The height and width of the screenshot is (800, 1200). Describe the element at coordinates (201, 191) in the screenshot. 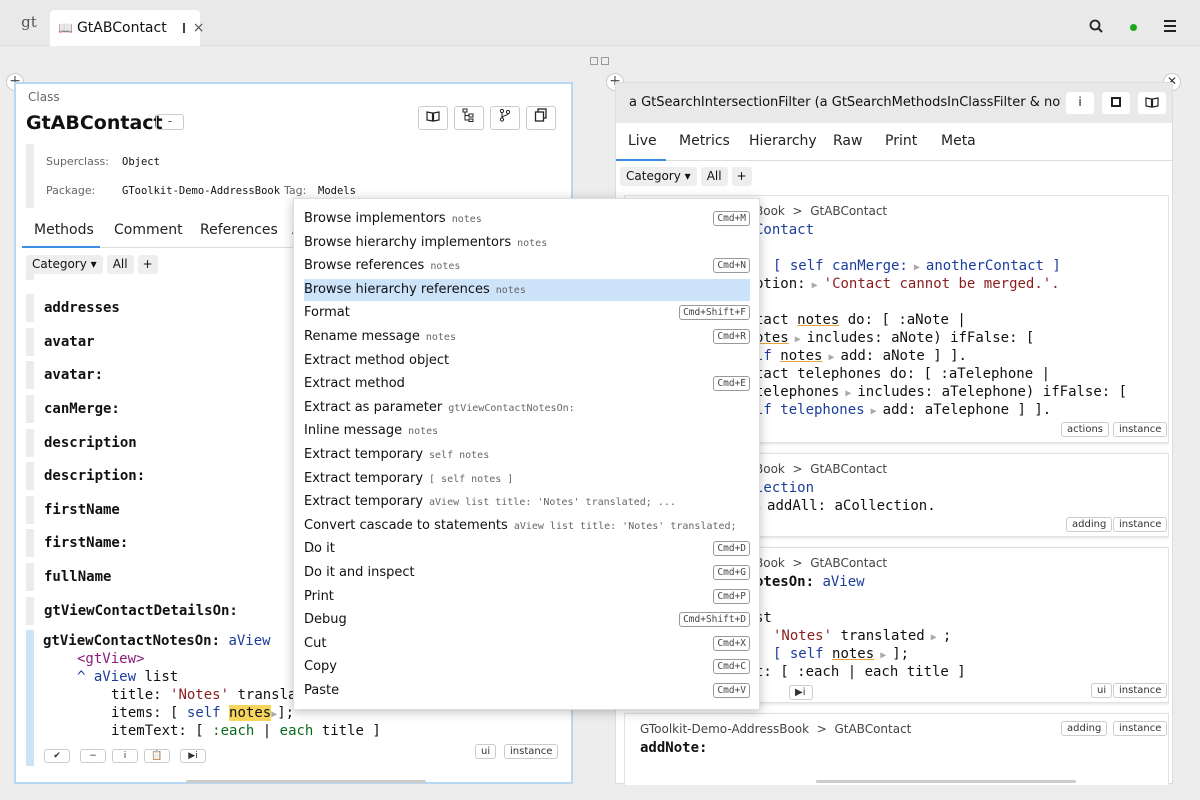

I see `package-value: GToolkit-Demo-AddressBook` at that location.